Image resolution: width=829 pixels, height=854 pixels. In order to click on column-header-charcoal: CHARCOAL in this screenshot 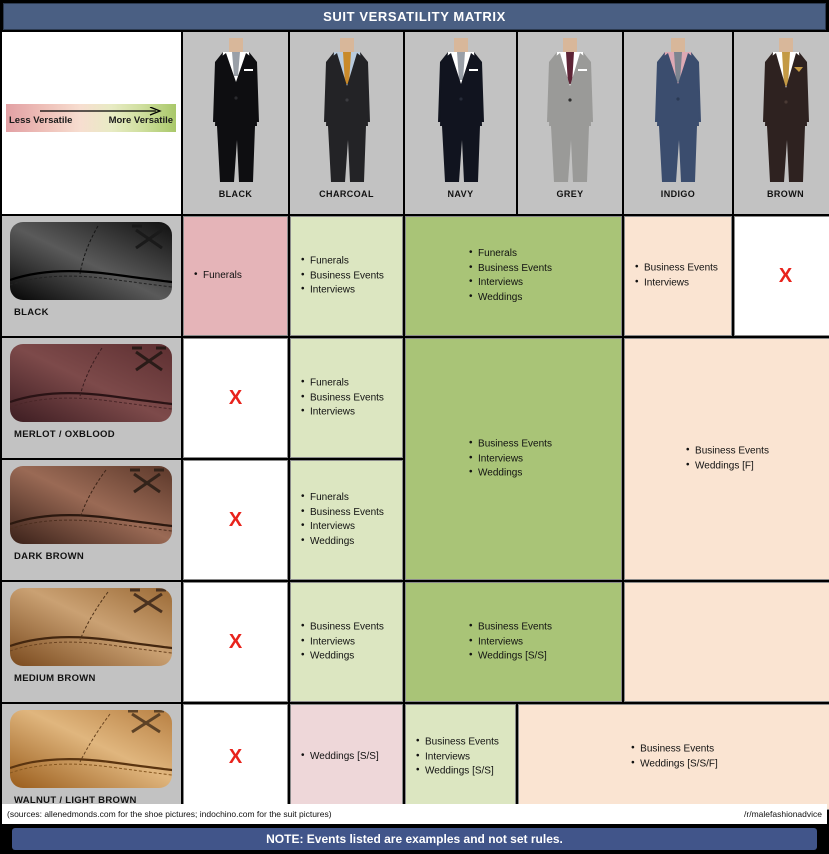, I will do `click(346, 123)`.